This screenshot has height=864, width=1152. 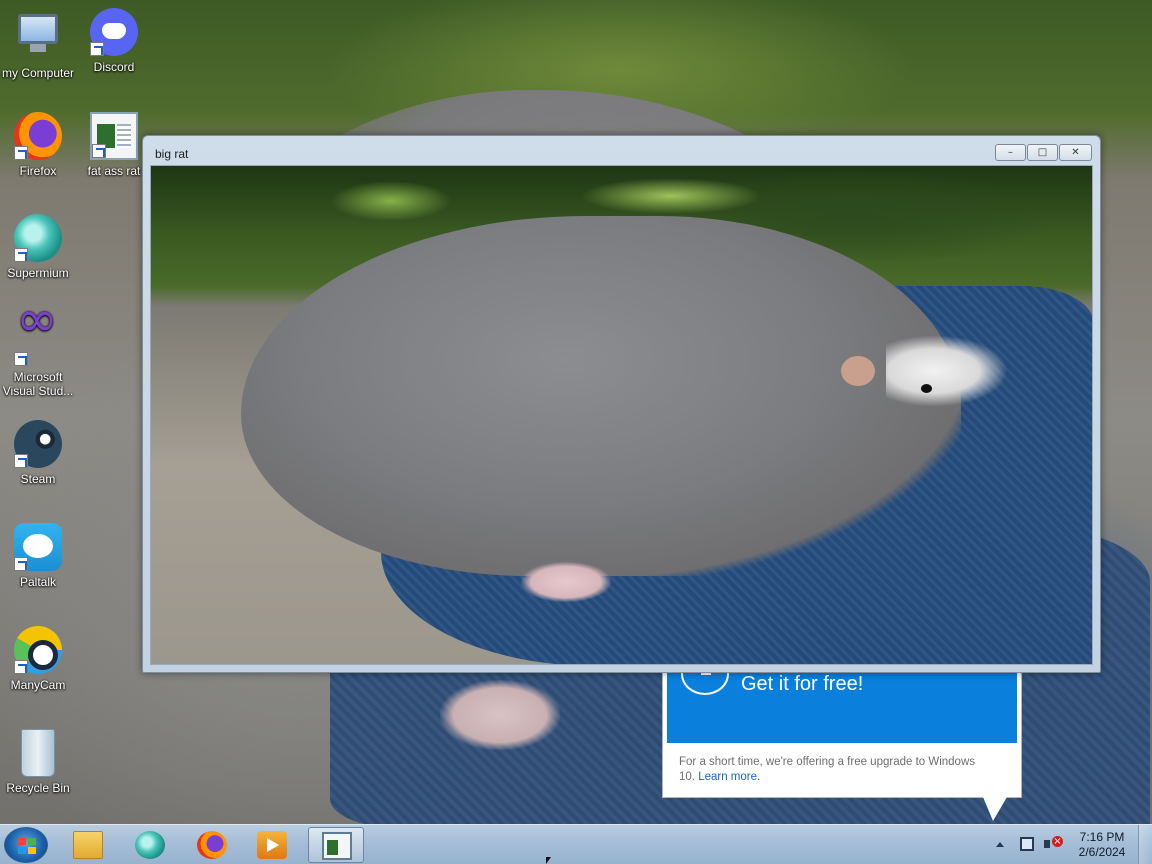 I want to click on show-desktop-button, so click(x=1145, y=844).